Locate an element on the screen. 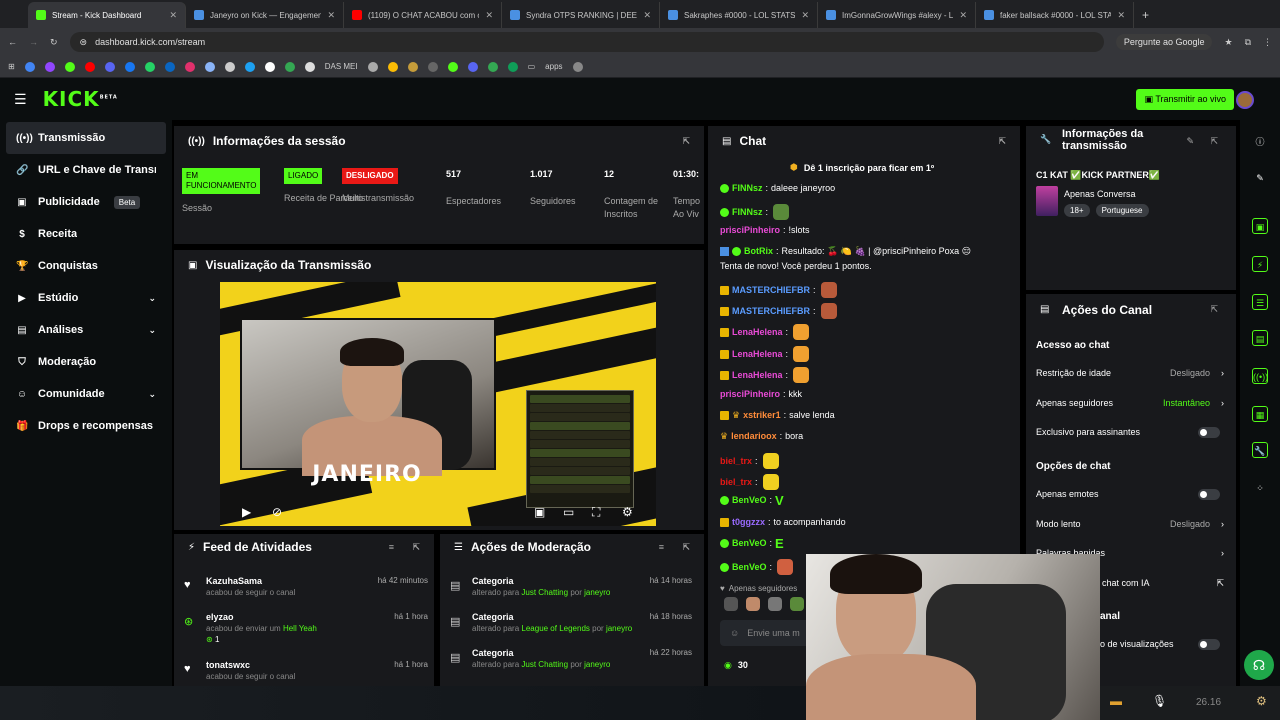 This screenshot has height=720, width=1280. wrench-icon: 🔧 is located at coordinates (1260, 450).